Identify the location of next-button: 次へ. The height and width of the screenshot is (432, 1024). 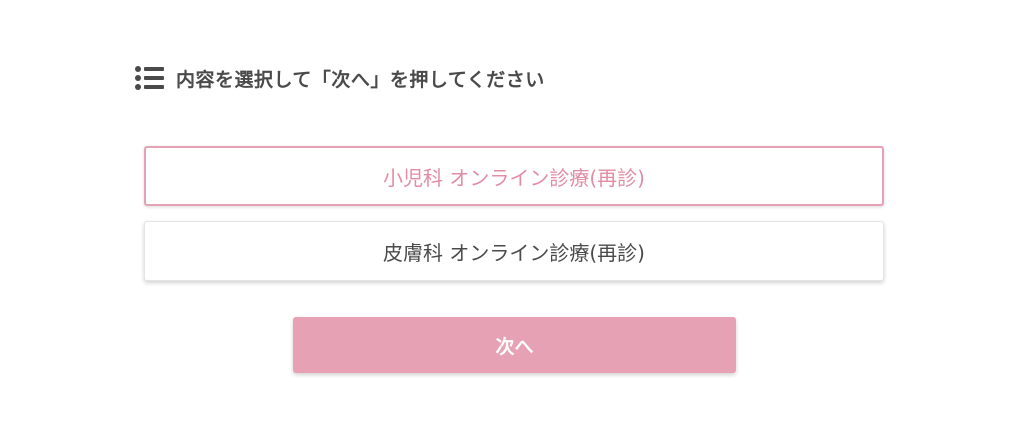
(514, 345).